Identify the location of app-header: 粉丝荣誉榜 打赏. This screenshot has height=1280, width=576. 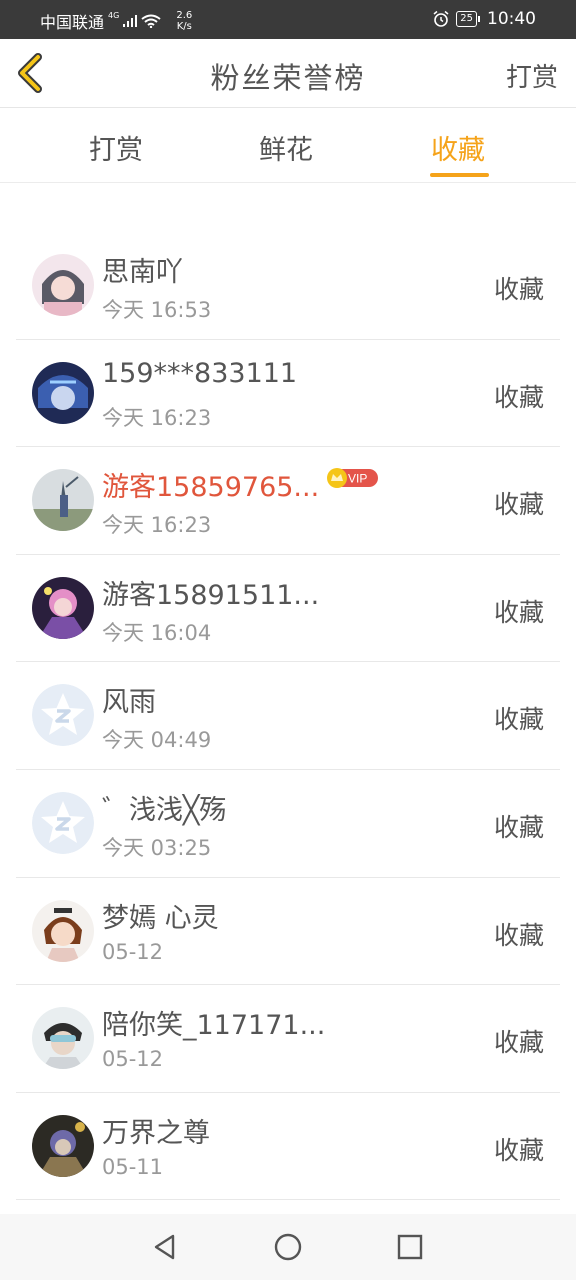
(288, 73).